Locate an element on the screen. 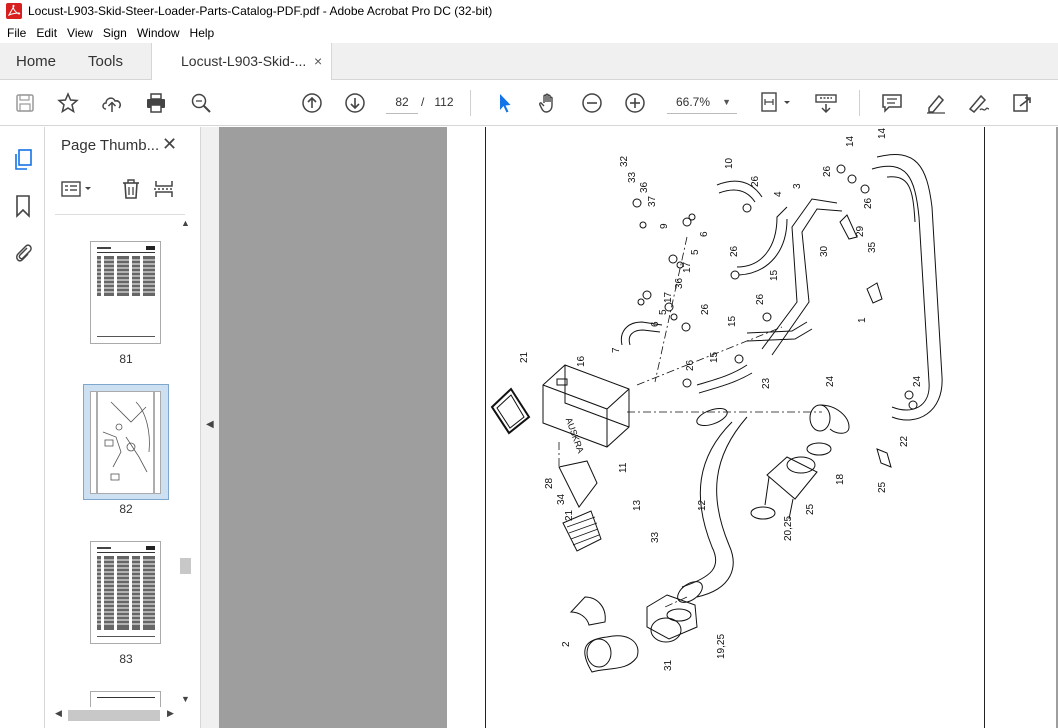 The image size is (1058, 728). zoom-out-icon is located at coordinates (592, 103).